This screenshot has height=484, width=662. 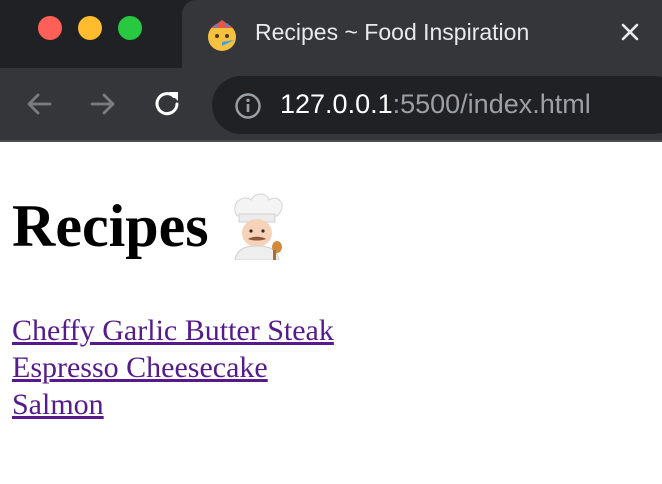 I want to click on party-face-icon, so click(x=222, y=35).